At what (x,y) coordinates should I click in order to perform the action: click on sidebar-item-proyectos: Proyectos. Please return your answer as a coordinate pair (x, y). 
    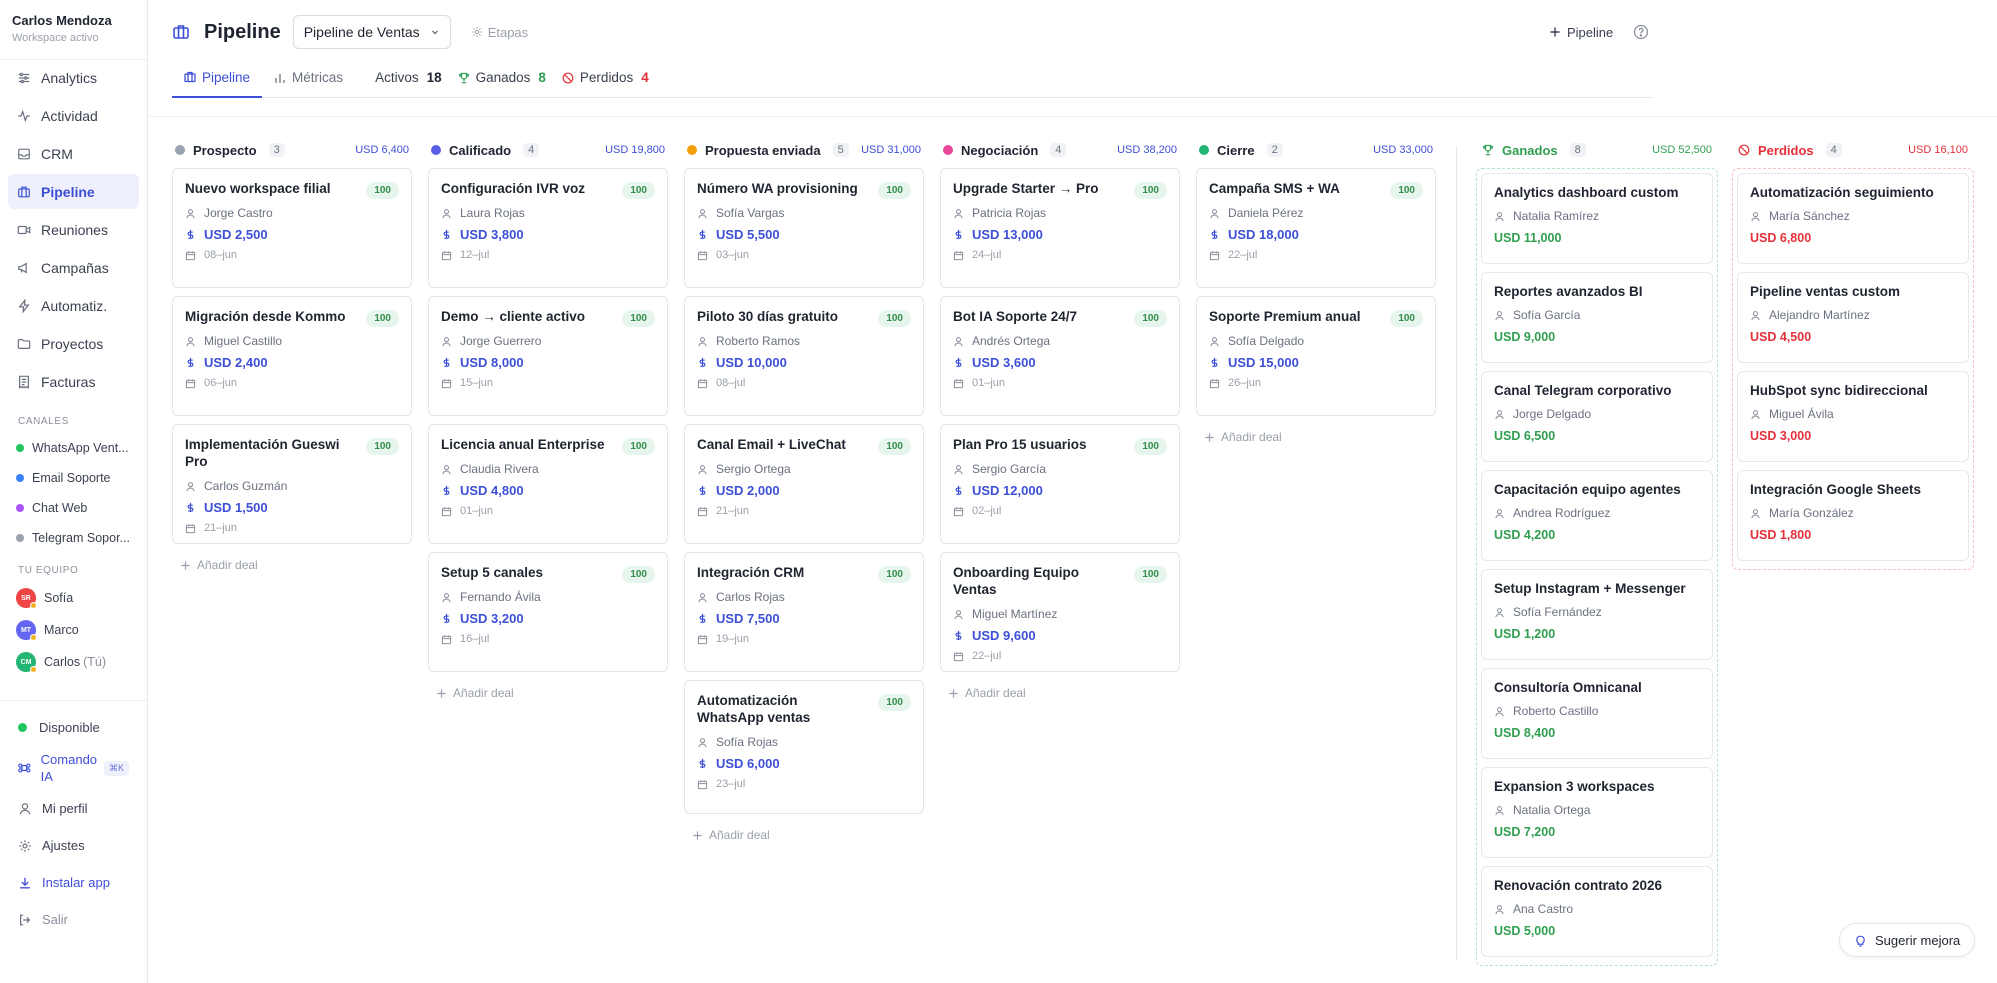
    Looking at the image, I should click on (73, 343).